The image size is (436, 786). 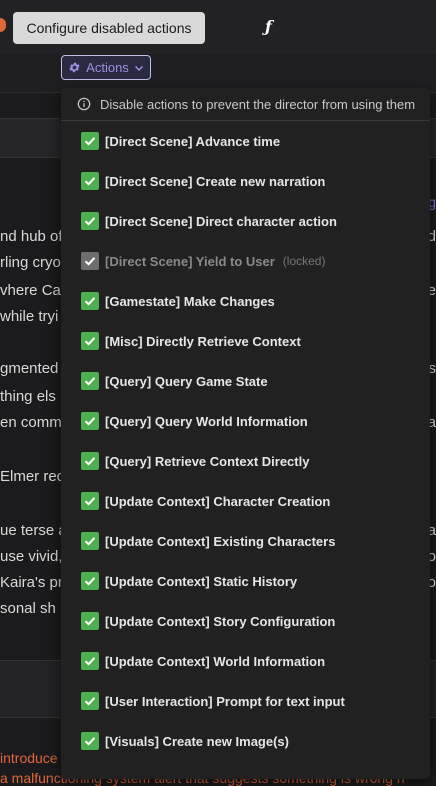 I want to click on scene-line: ue terse a, so click(x=33, y=530).